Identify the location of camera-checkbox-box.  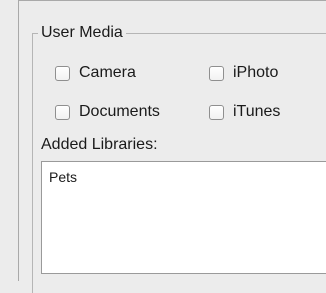
(62, 73).